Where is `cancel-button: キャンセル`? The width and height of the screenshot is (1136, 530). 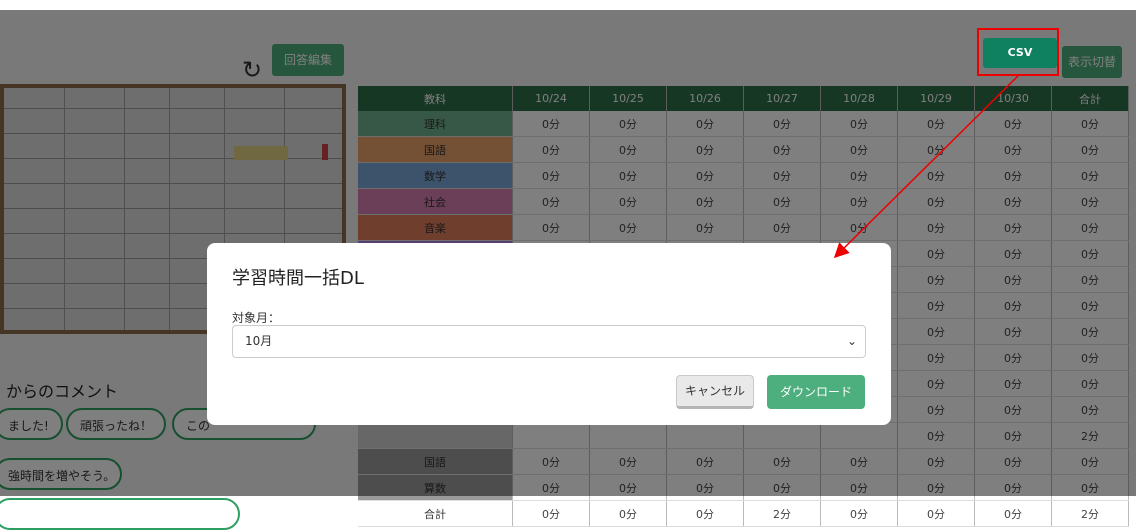 cancel-button: キャンセル is located at coordinates (715, 392).